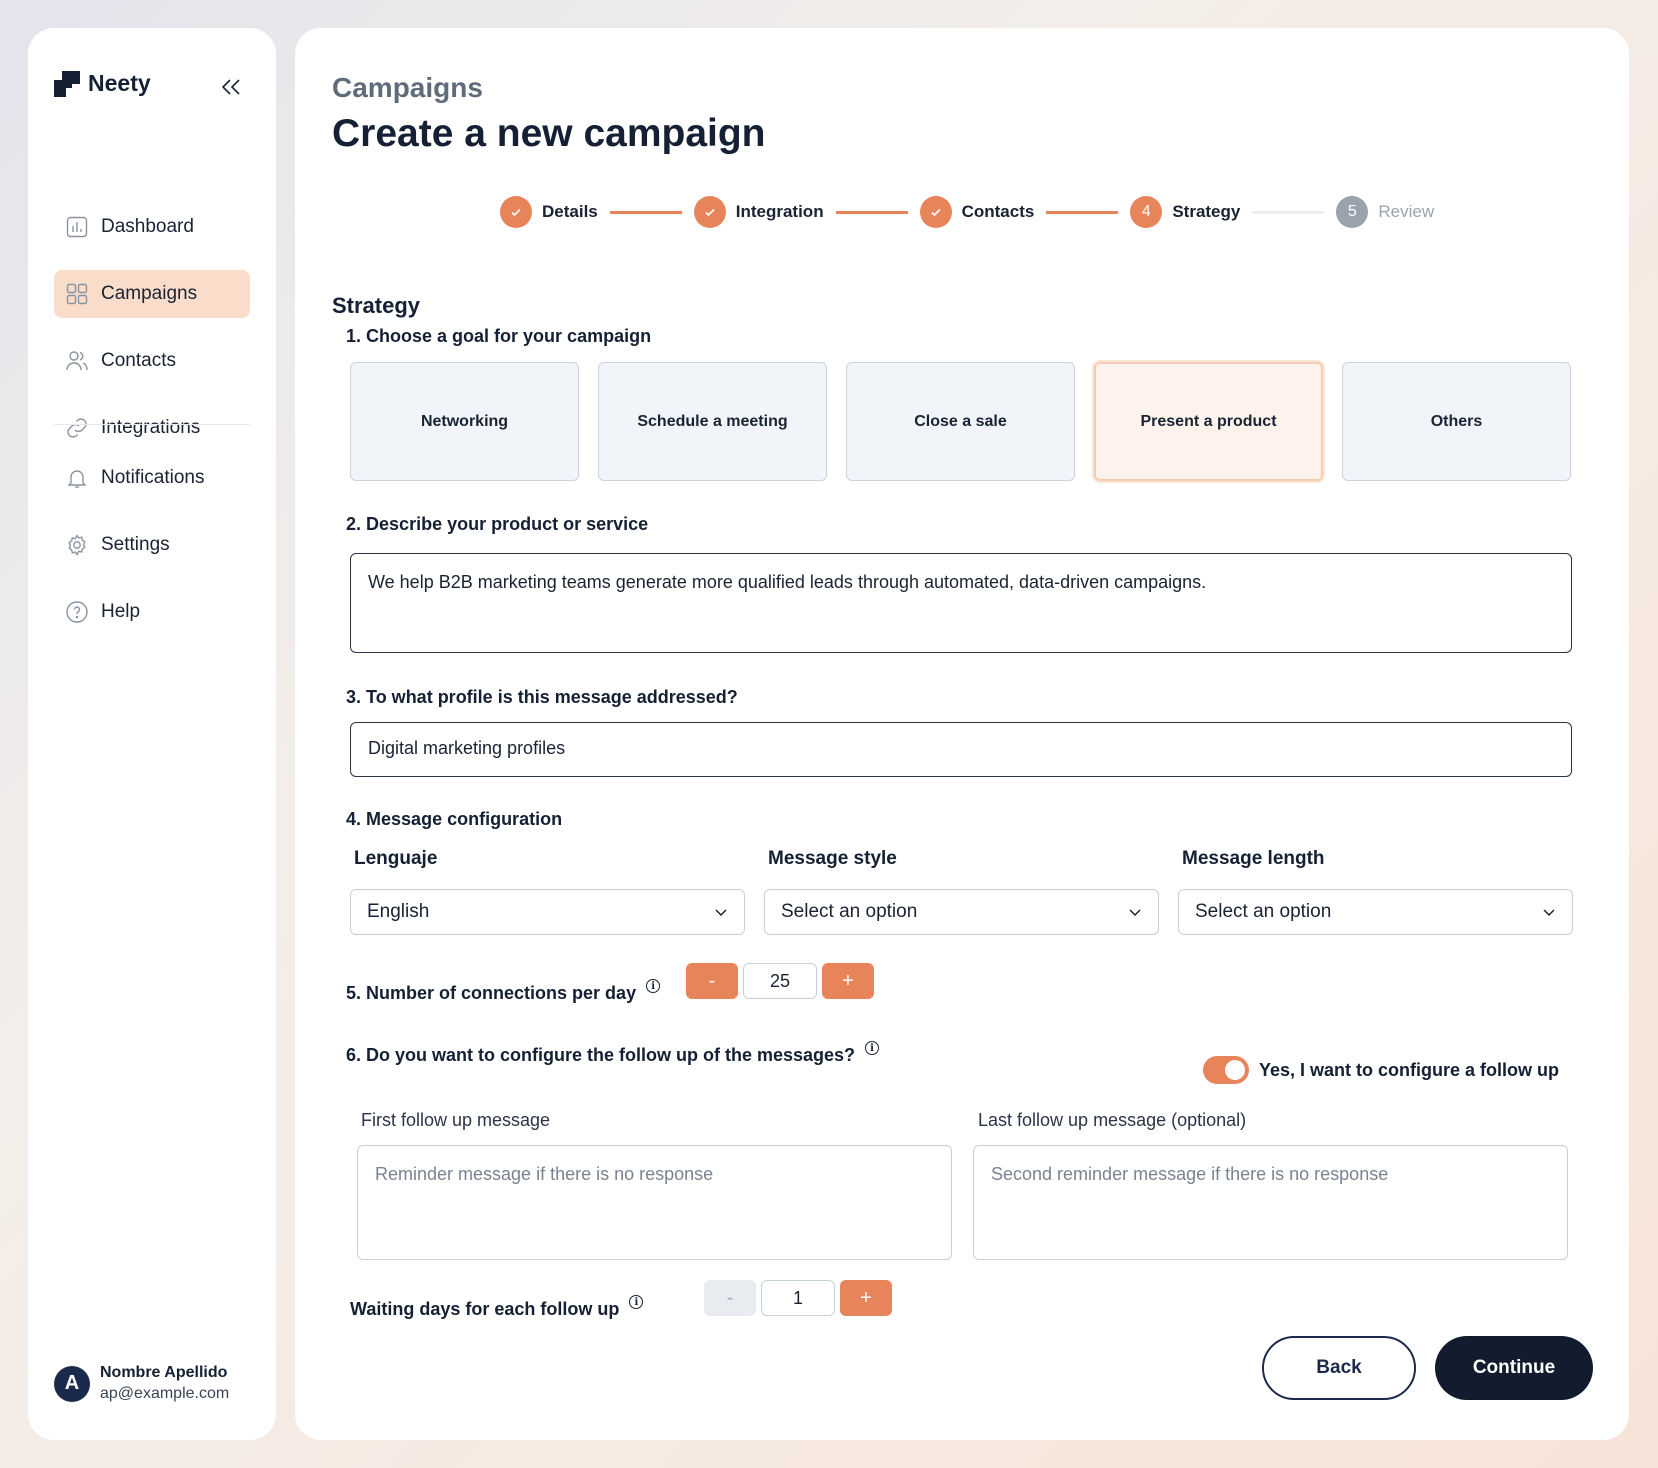  I want to click on question-number: 3., so click(354, 697).